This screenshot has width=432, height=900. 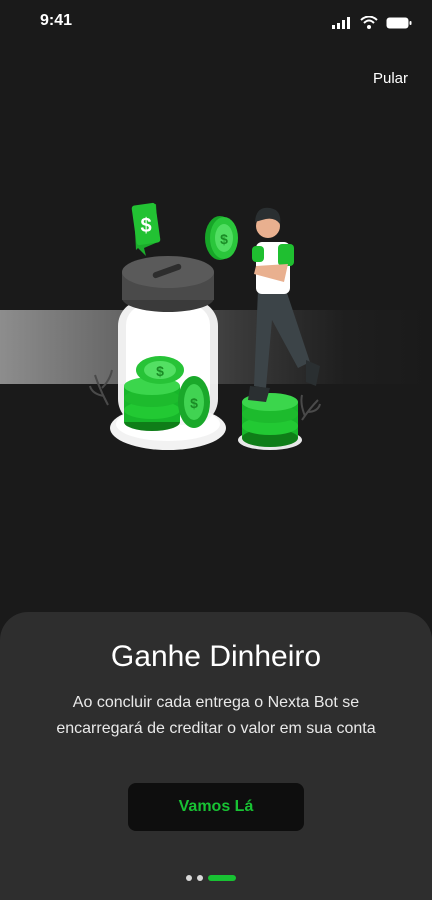 I want to click on status-bar: 9:41, so click(x=216, y=22).